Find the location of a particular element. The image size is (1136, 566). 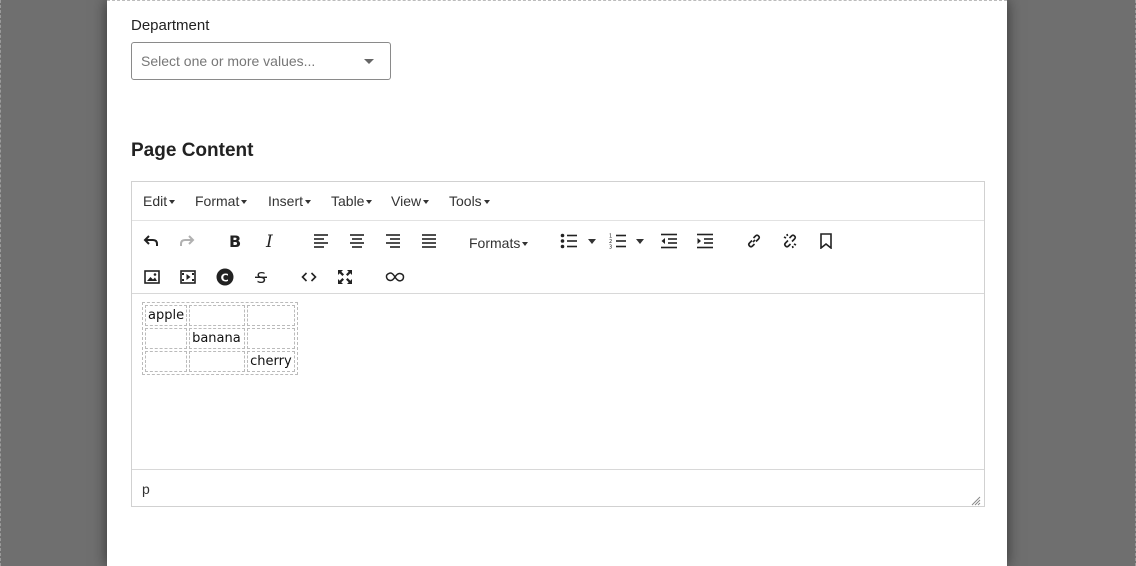

table-row: cherry is located at coordinates (220, 361).